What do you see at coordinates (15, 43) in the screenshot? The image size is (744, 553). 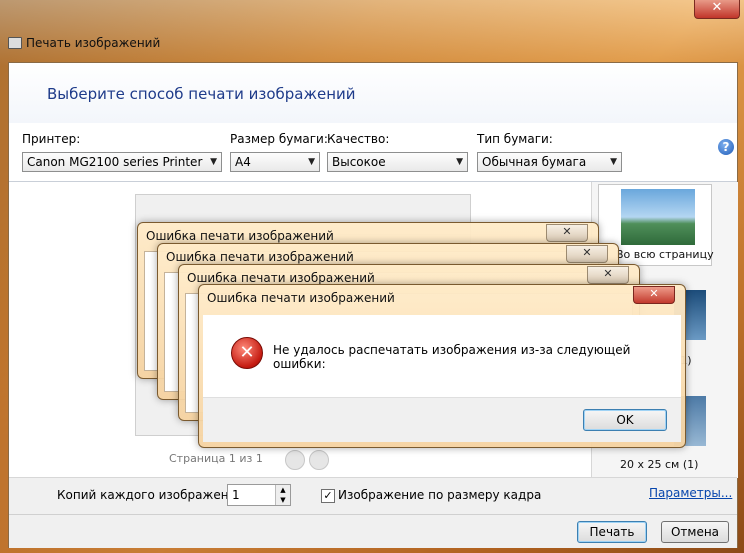 I see `print-app-icon` at bounding box center [15, 43].